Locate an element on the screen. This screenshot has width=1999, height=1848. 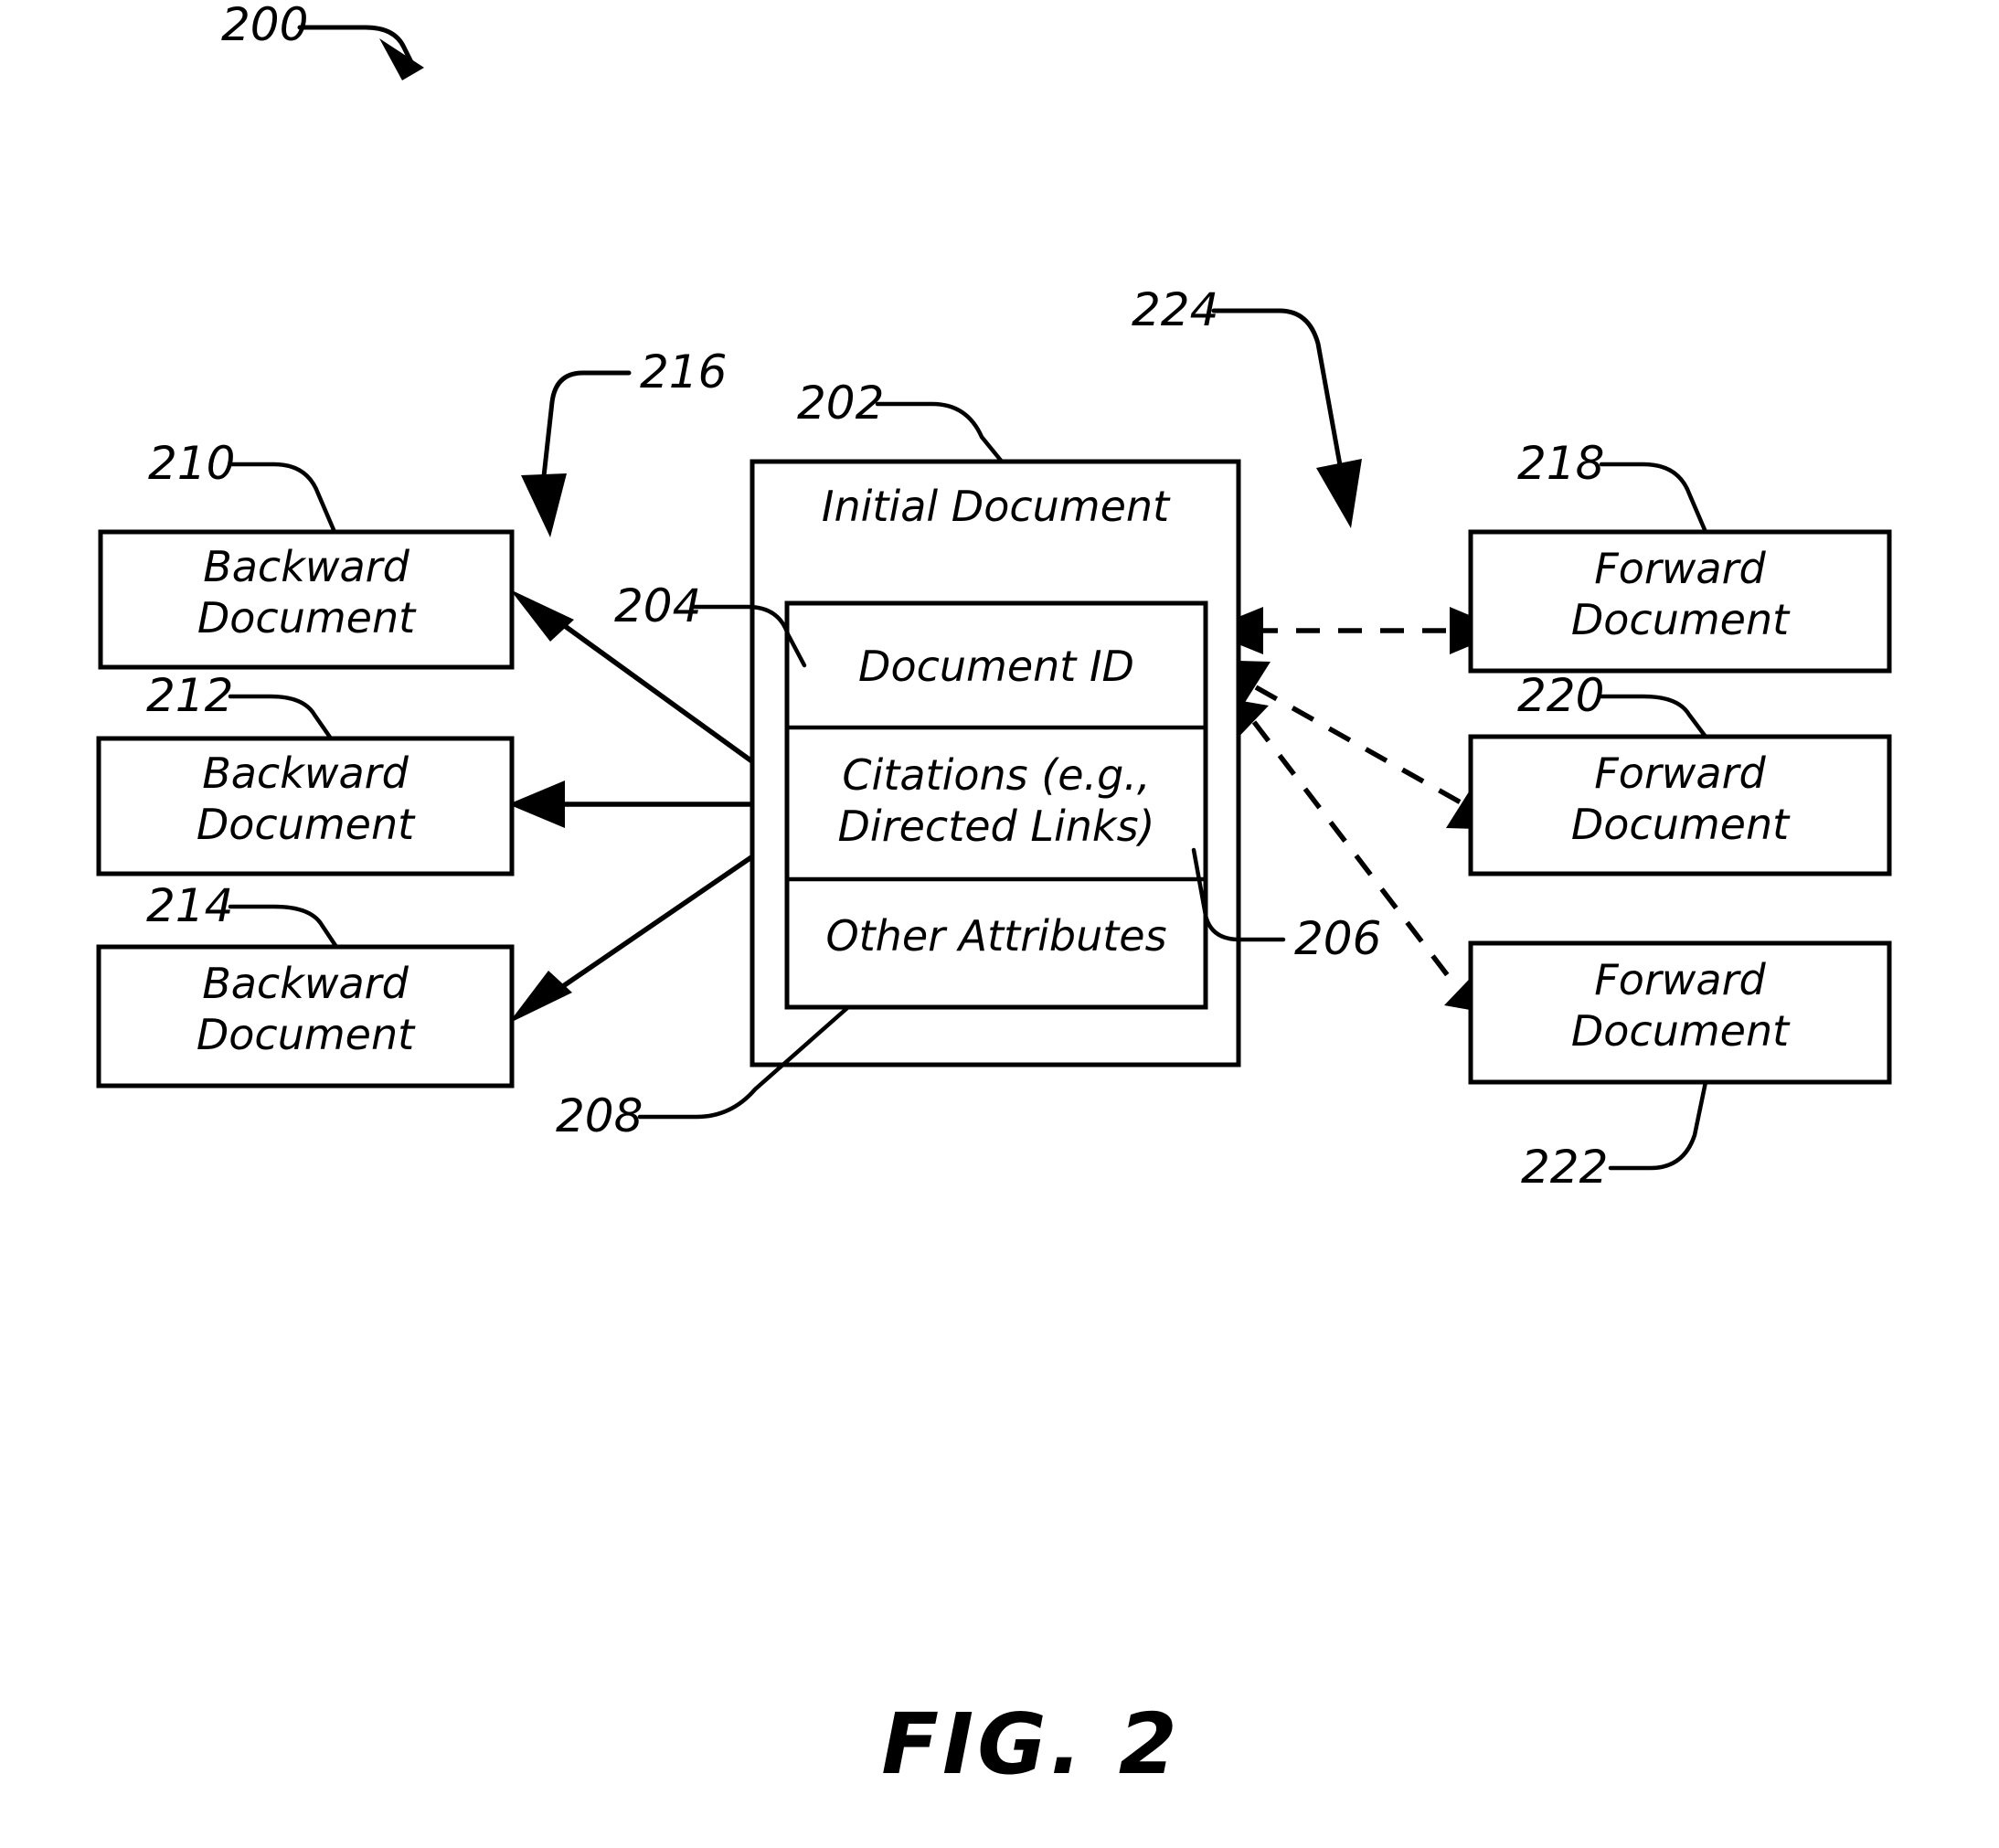
figure-caption: FIG. 2 is located at coordinates (1031, 1744).